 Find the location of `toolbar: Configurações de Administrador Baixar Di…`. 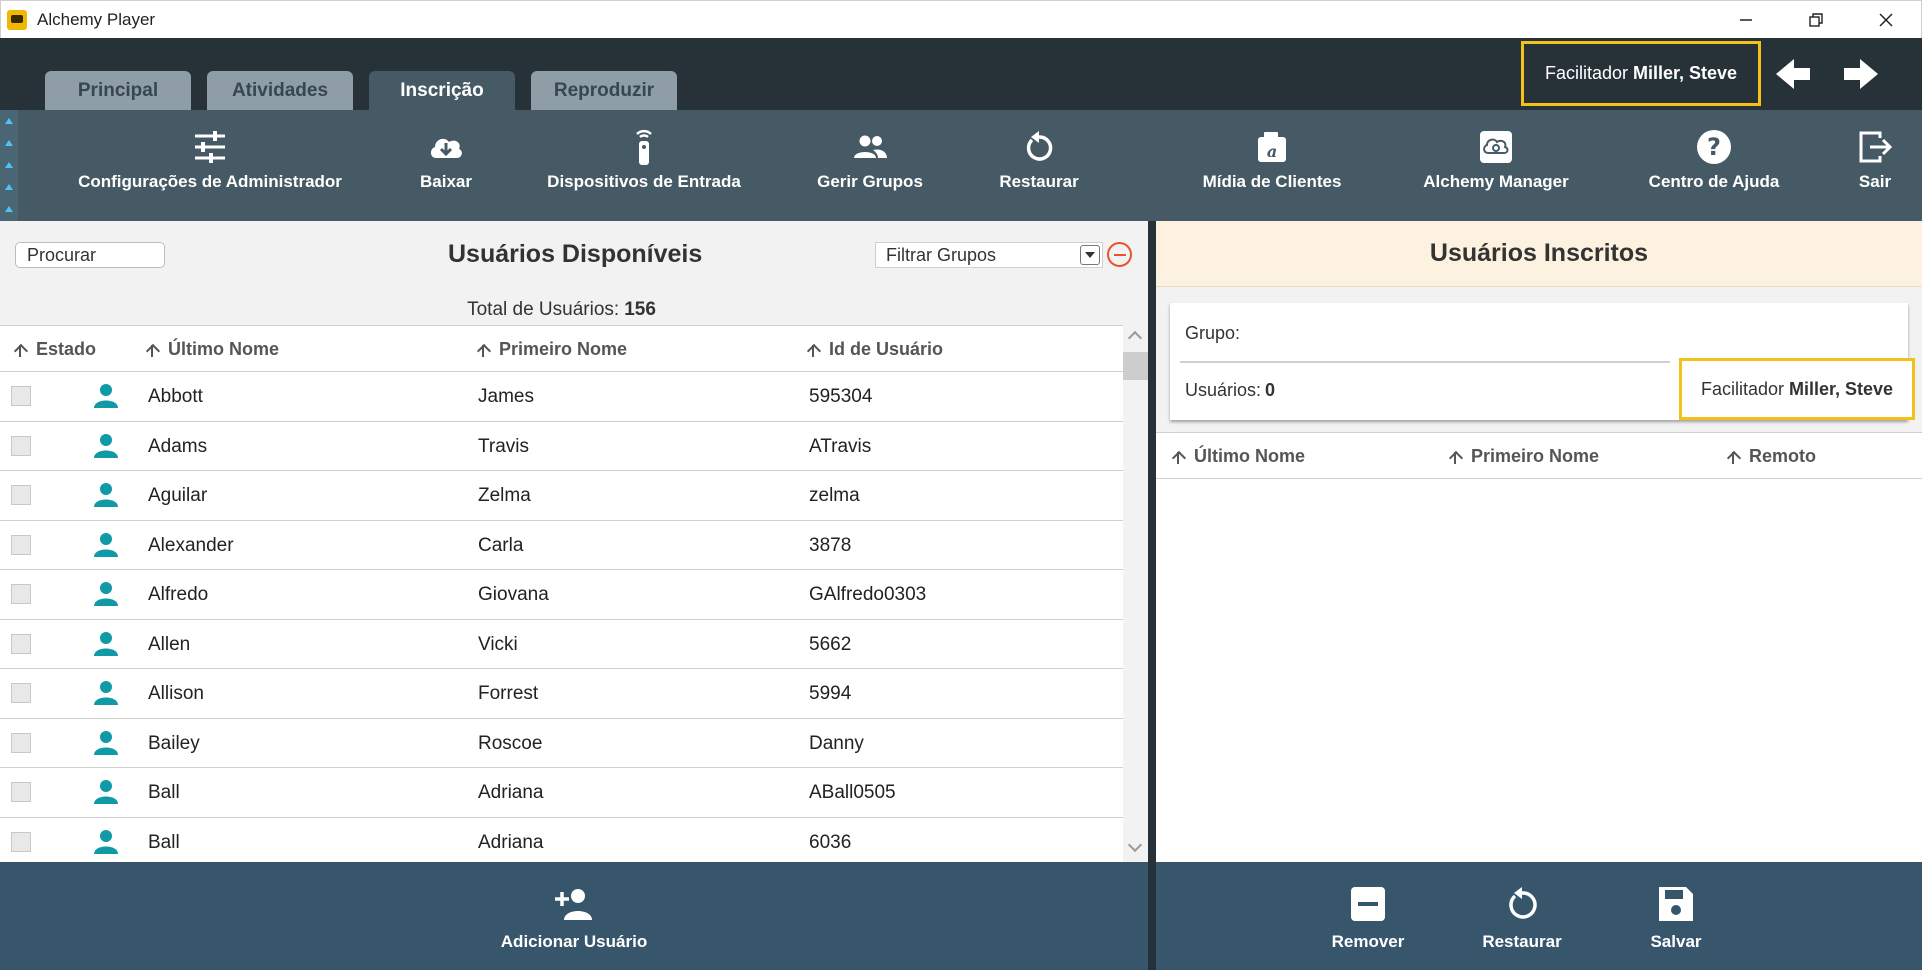

toolbar: Configurações de Administrador Baixar Di… is located at coordinates (961, 165).